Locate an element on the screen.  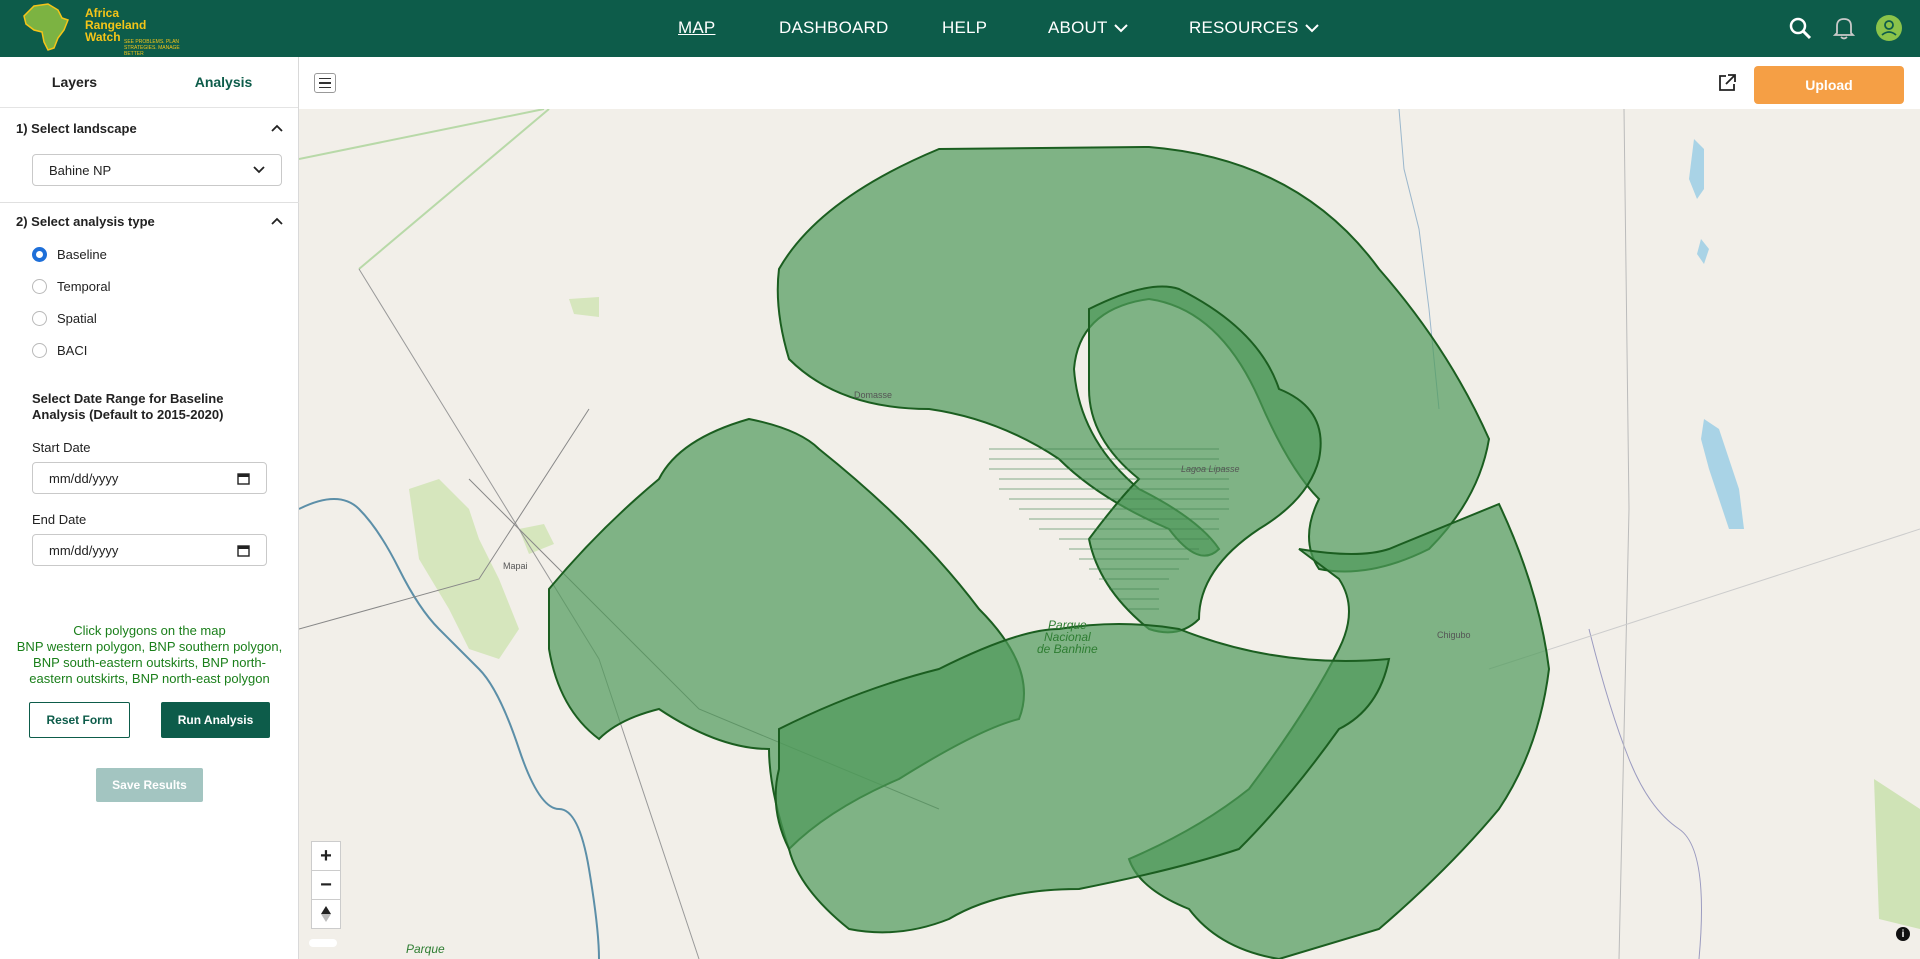
search-icon is located at coordinates (1800, 28).